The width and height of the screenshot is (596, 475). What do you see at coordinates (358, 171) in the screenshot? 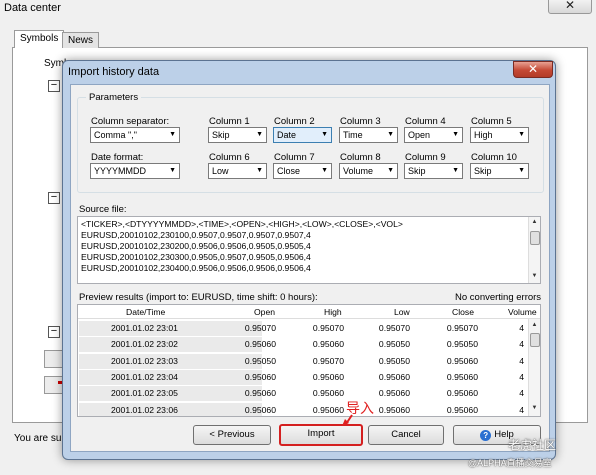
I see `column-8-value: Volume` at bounding box center [358, 171].